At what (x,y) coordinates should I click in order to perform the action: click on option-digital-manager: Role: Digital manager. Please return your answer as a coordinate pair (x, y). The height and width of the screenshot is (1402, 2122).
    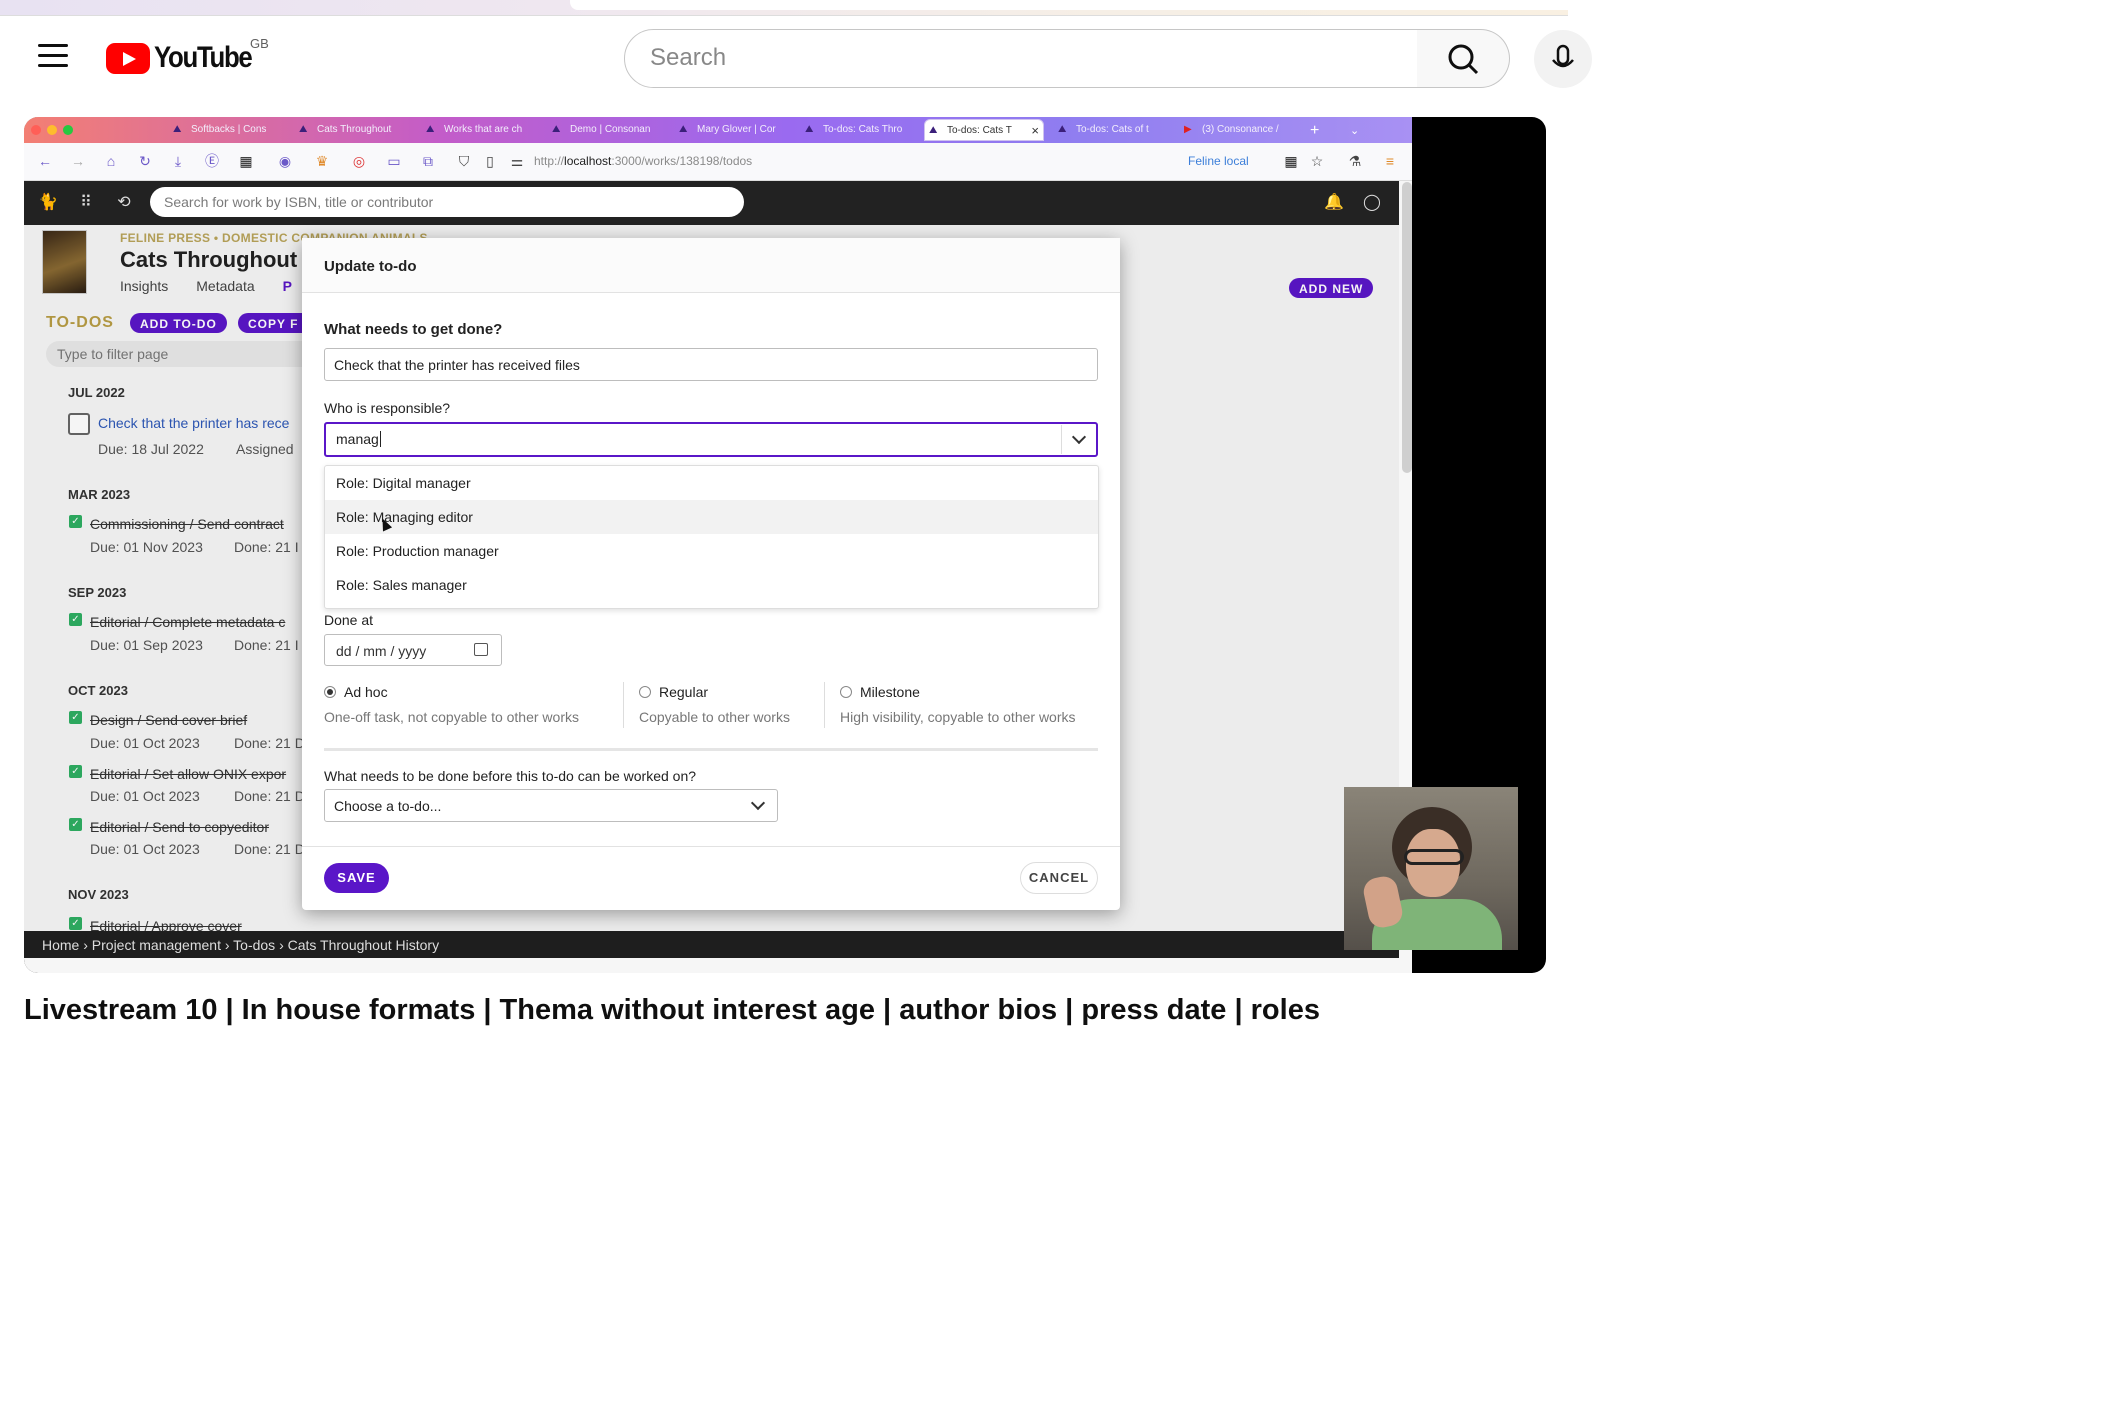
    Looking at the image, I should click on (711, 483).